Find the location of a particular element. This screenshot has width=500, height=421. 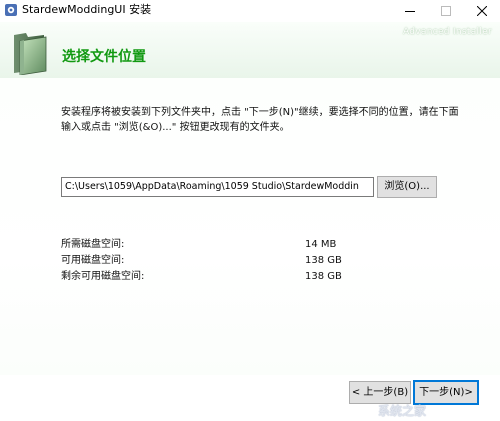

install-path-input is located at coordinates (217, 187).